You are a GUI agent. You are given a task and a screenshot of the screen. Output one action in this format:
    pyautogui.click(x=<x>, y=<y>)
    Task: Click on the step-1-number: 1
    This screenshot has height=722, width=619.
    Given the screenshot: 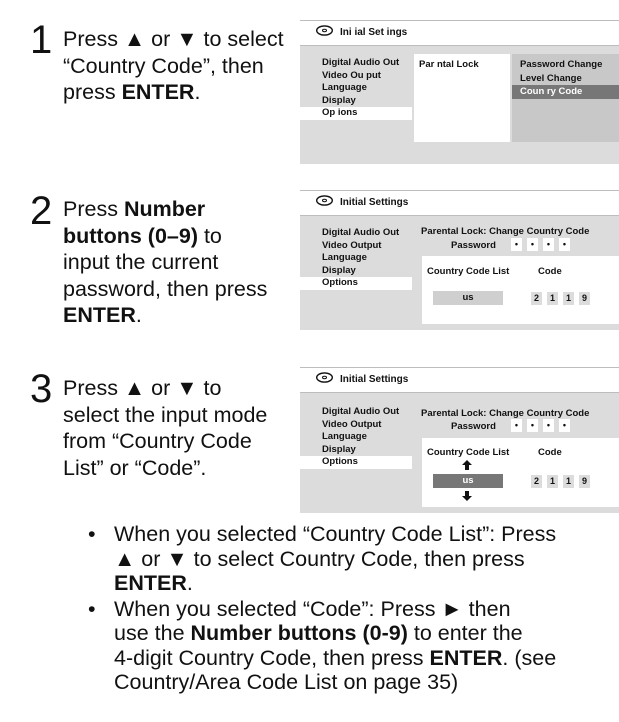 What is the action you would take?
    pyautogui.click(x=41, y=40)
    